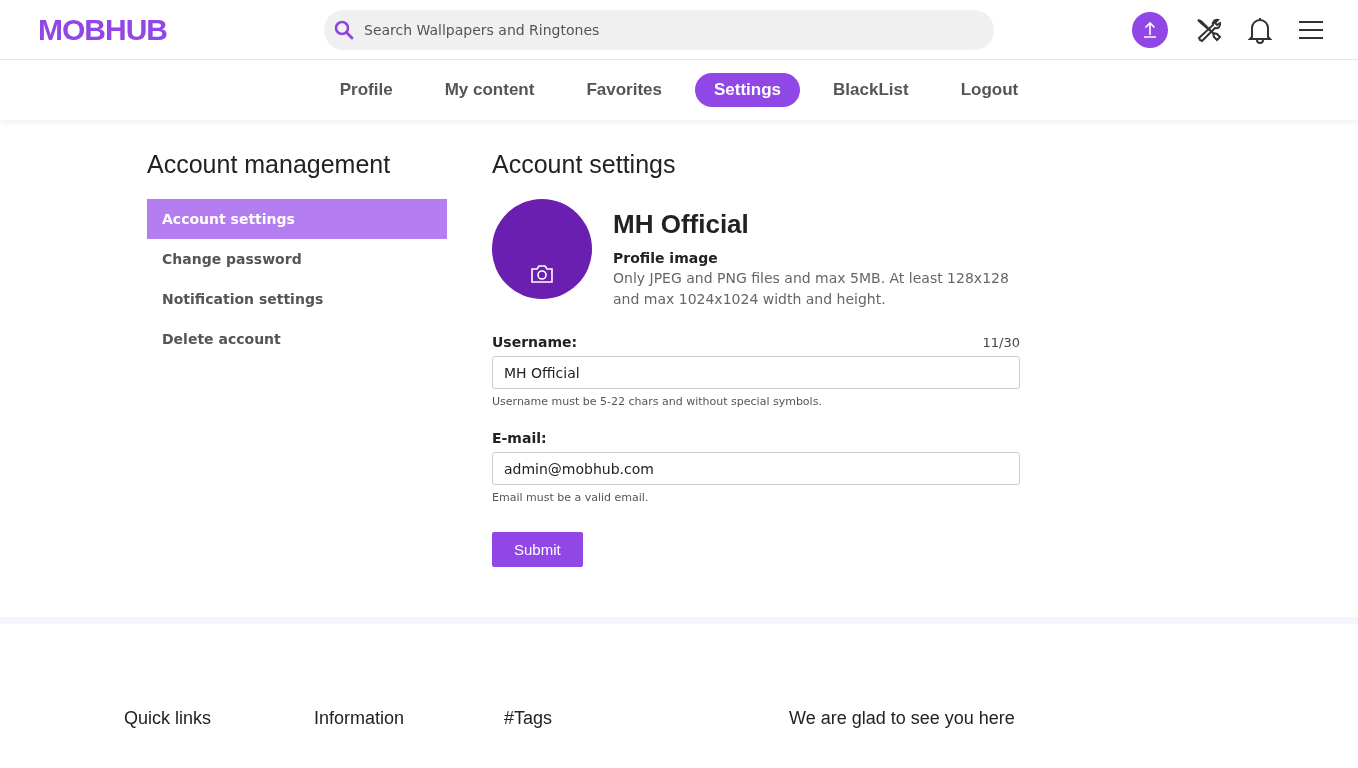 This screenshot has height=768, width=1358. Describe the element at coordinates (297, 259) in the screenshot. I see `sidebar-item: Change password` at that location.